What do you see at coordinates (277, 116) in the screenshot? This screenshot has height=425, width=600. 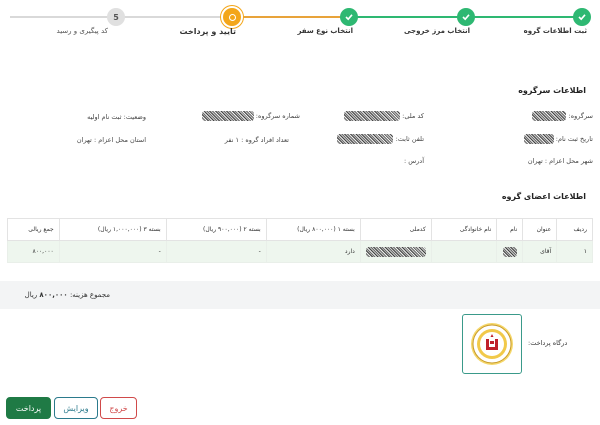 I see `group-number-label: شماره سرگروه:` at bounding box center [277, 116].